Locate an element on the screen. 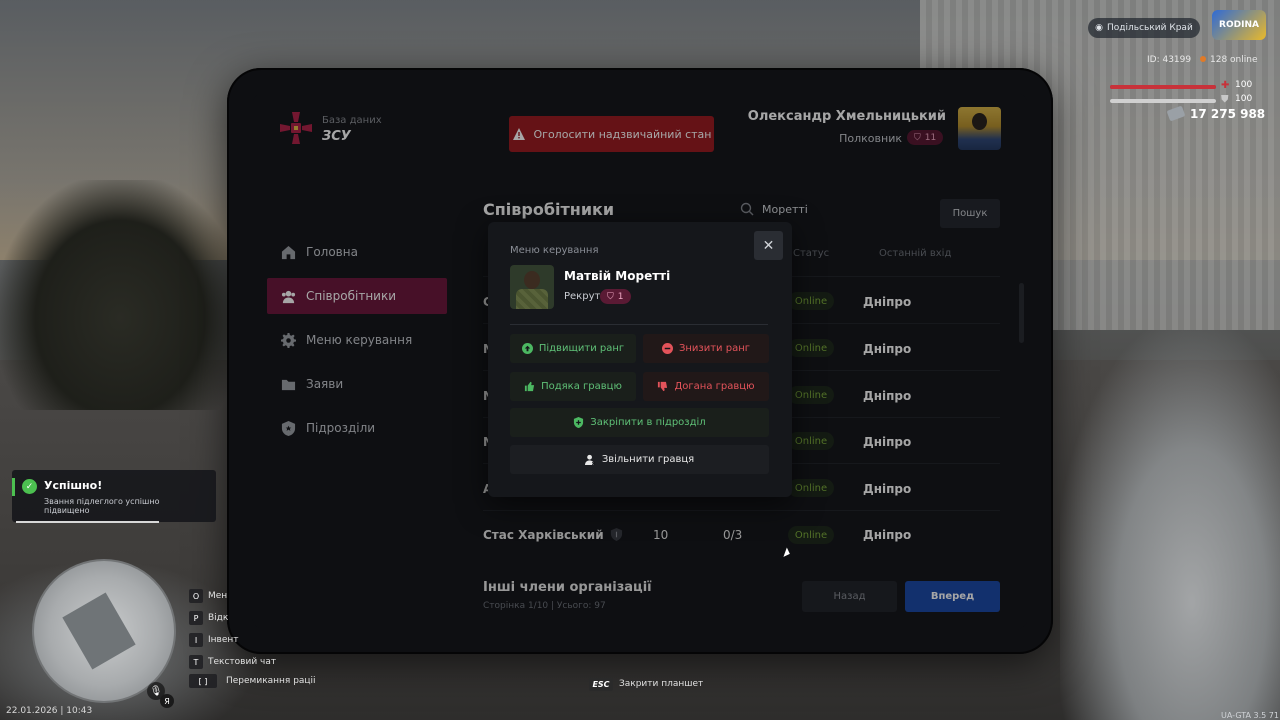 The width and height of the screenshot is (1280, 720). health-icon: ✚ is located at coordinates (1225, 85).